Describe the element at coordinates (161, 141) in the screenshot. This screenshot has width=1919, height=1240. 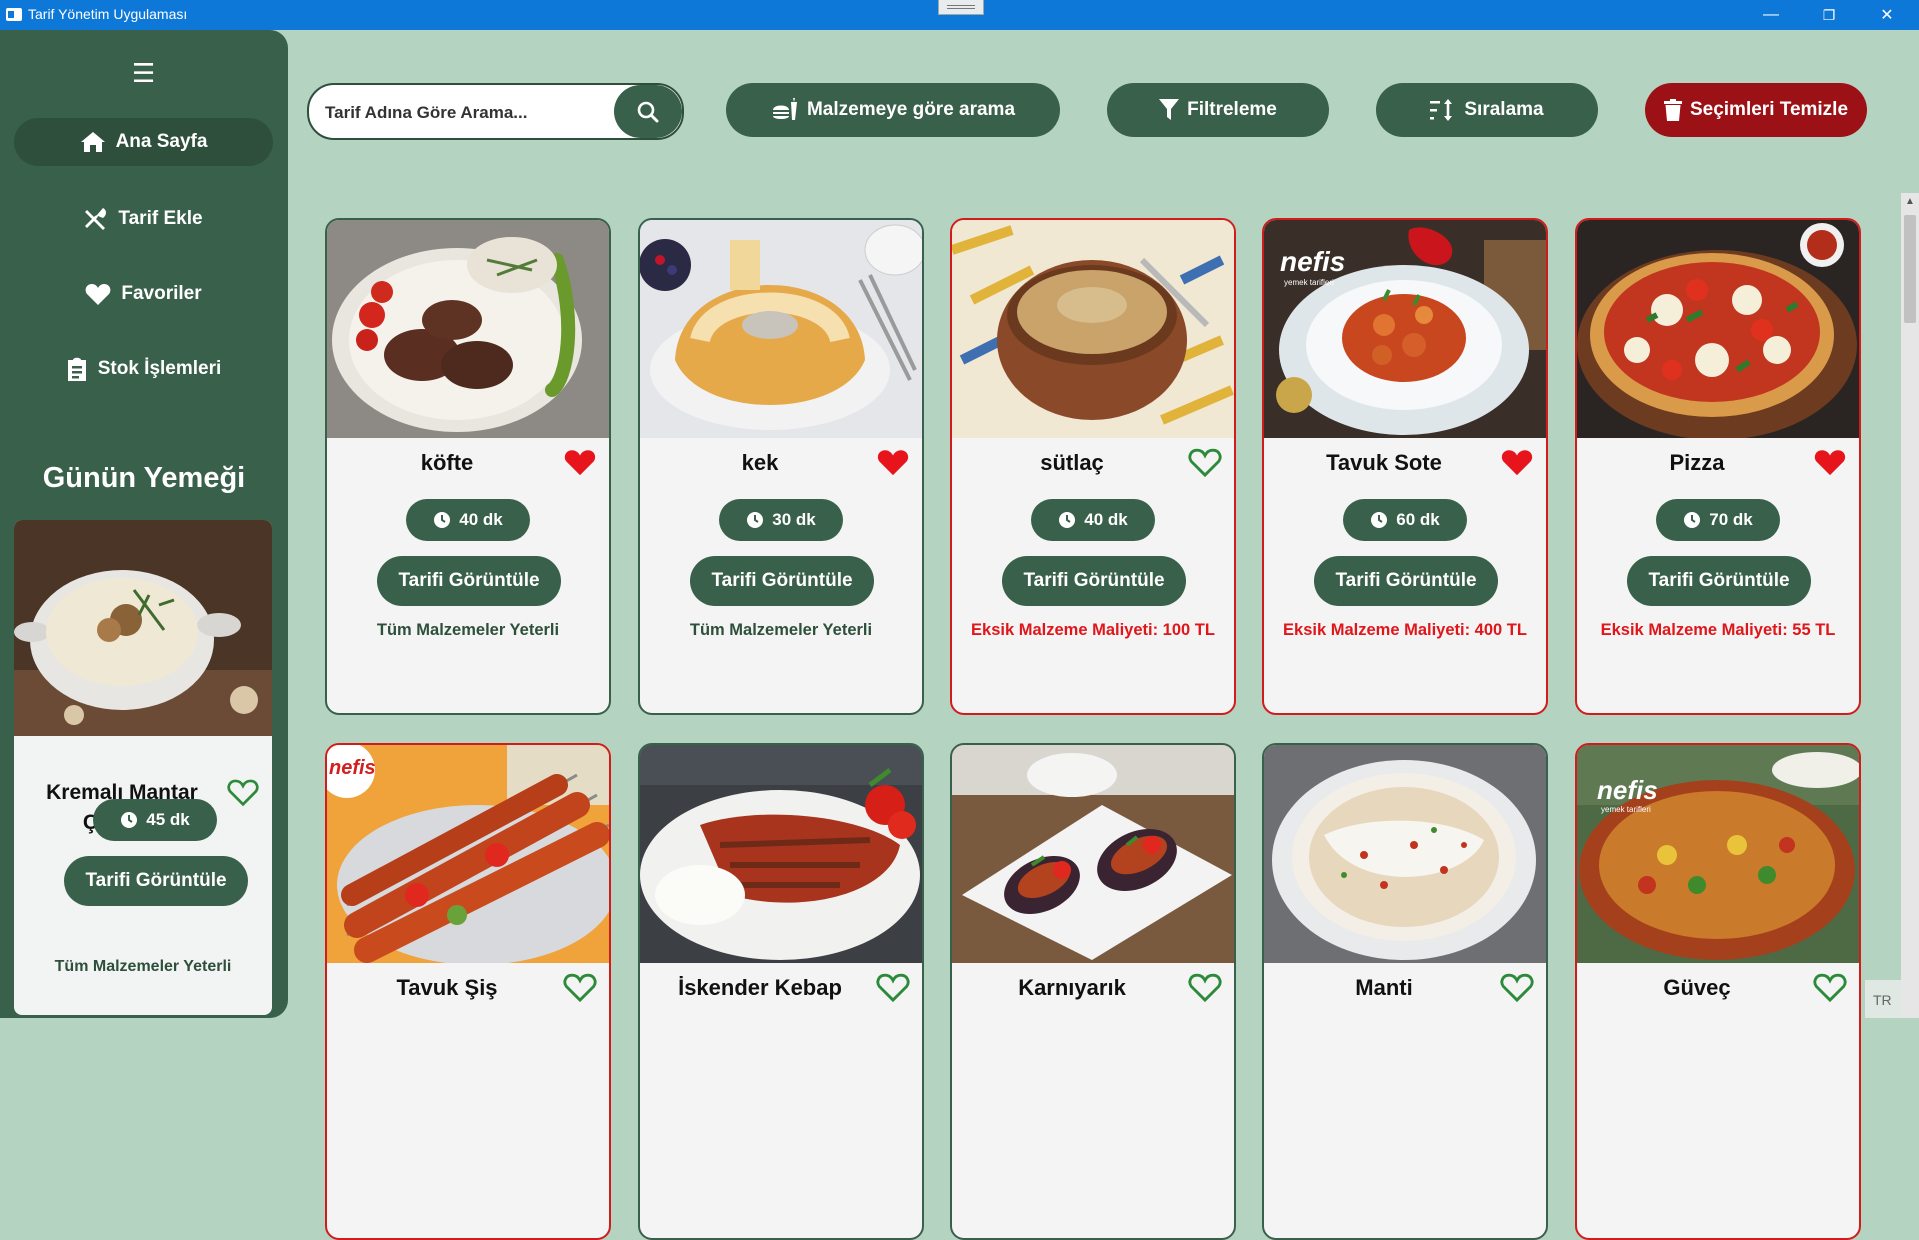
I see `sidebar-item-label: Ana Sayfa` at that location.